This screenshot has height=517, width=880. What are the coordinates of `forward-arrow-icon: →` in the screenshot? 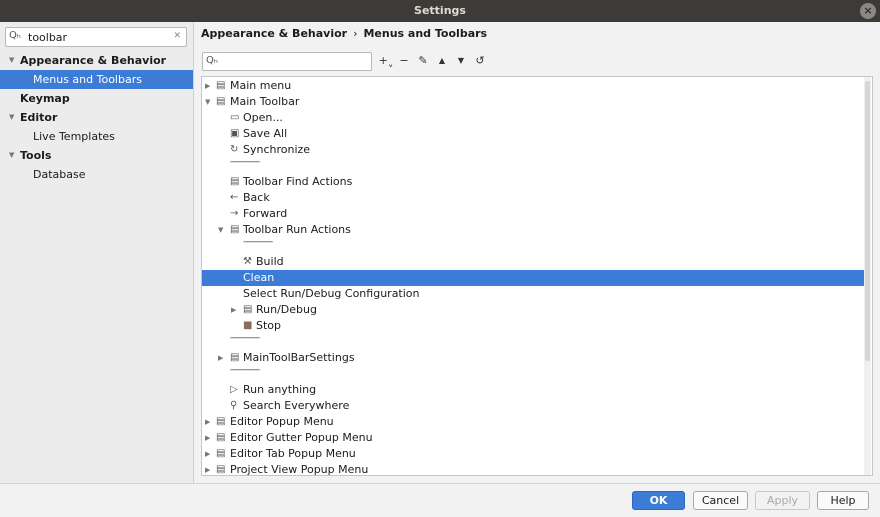 It's located at (234, 213).